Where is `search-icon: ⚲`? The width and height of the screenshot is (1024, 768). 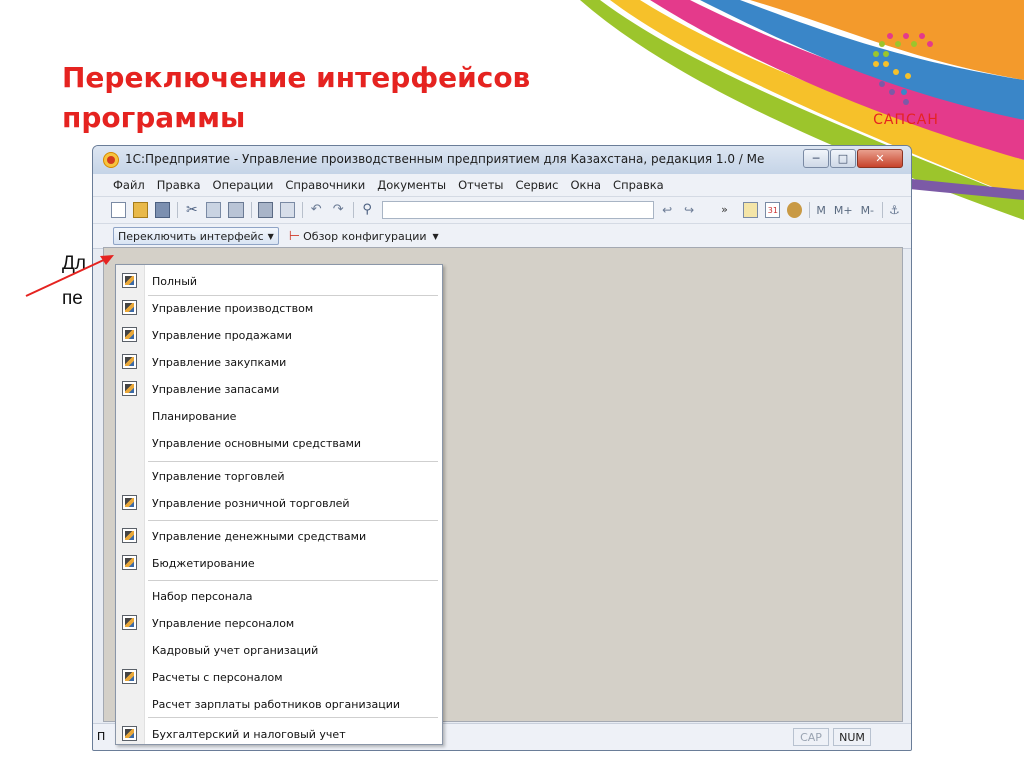
search-icon: ⚲ is located at coordinates (367, 210).